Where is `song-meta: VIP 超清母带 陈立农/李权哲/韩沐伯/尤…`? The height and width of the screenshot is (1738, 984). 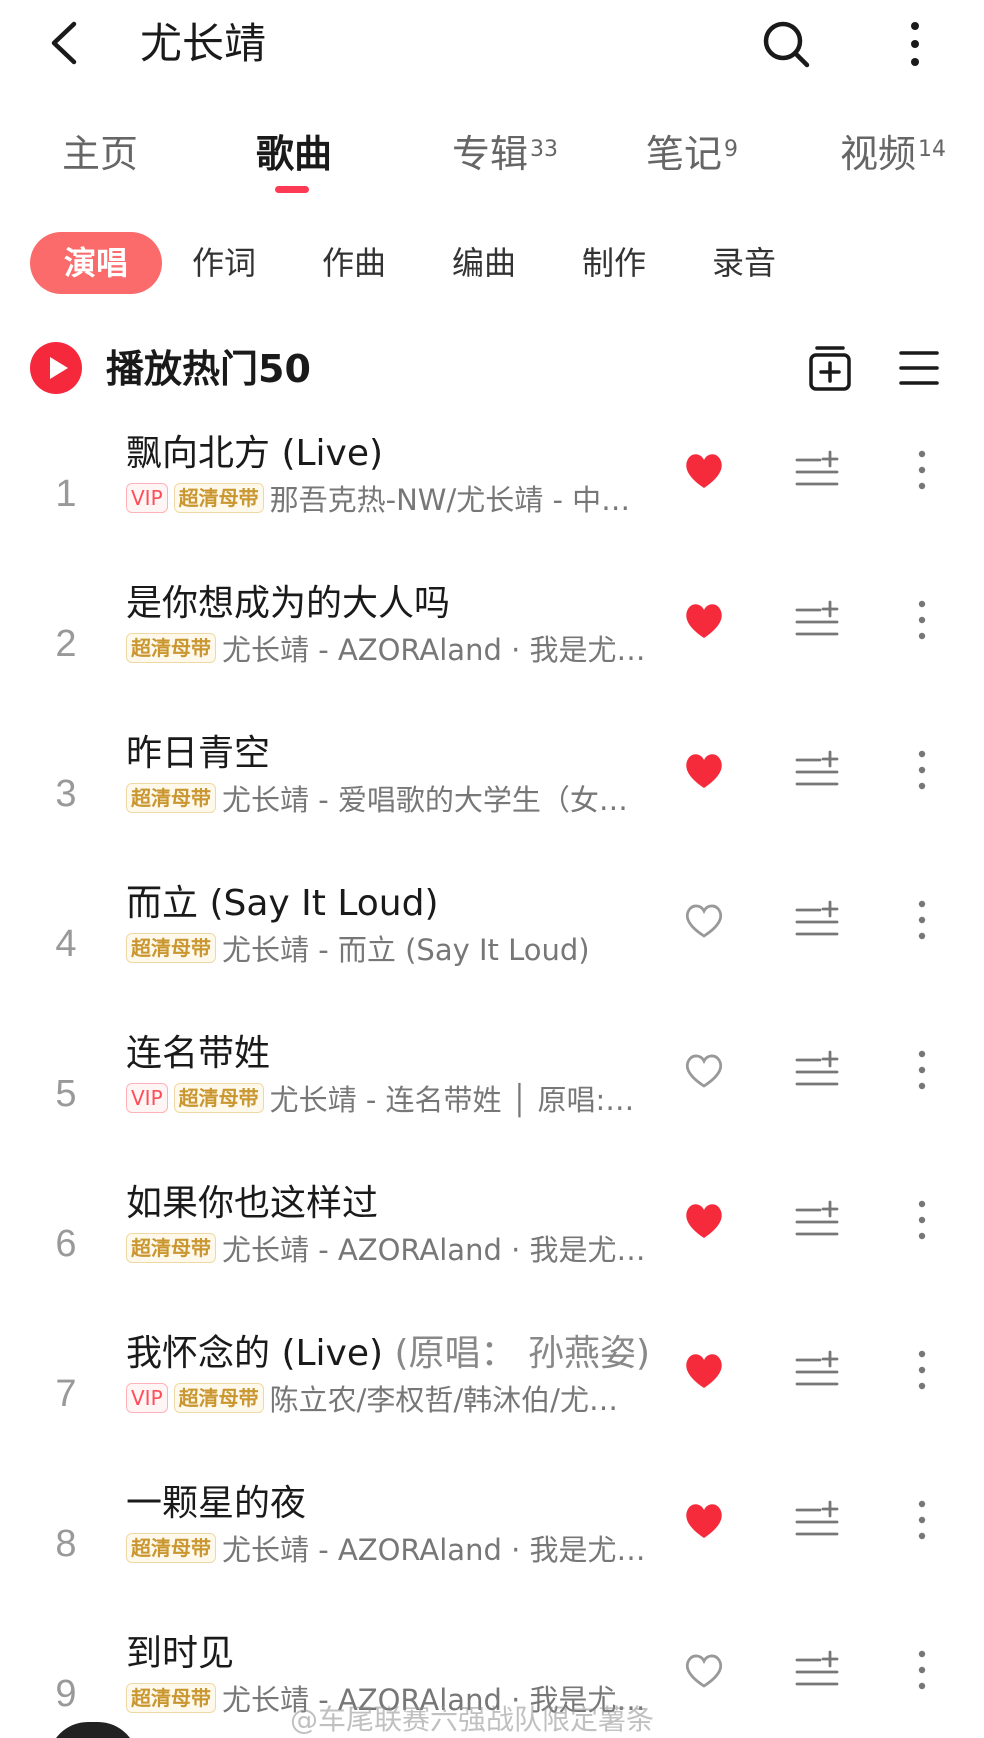
song-meta: VIP 超清母带 陈立农/李权哲/韩沐伯/尤… is located at coordinates (386, 1398).